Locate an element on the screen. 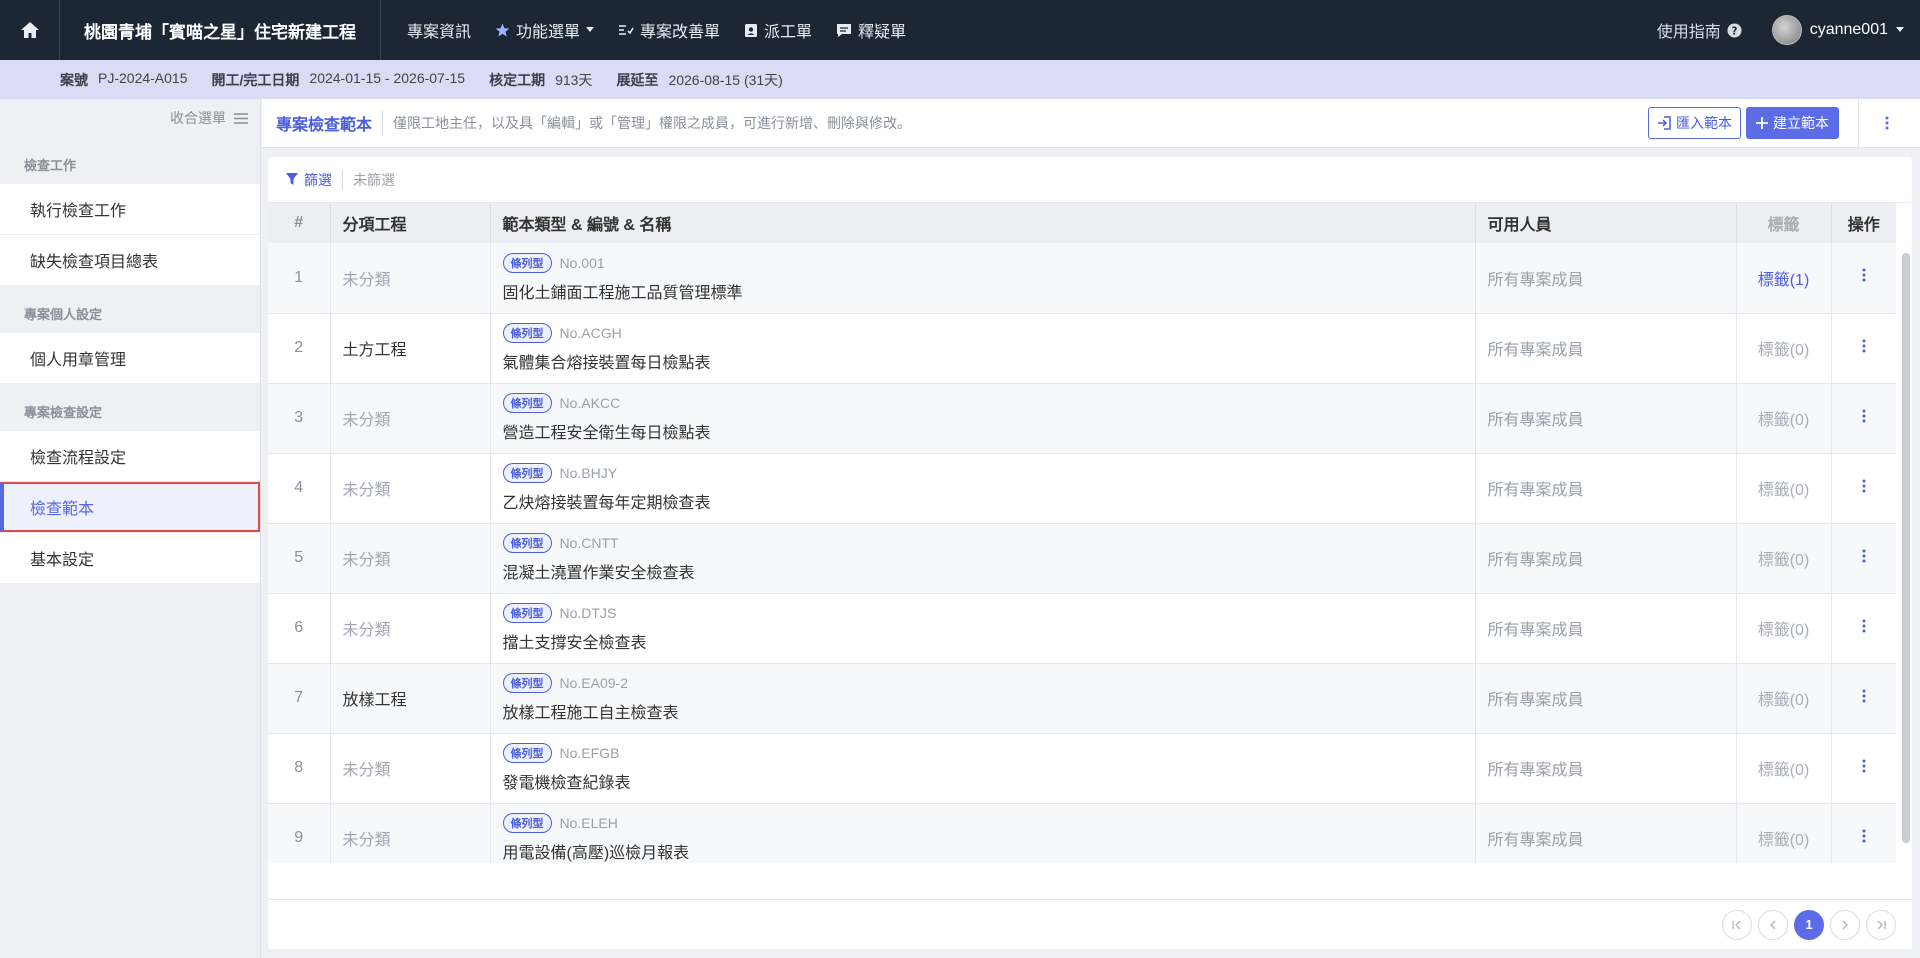 Image resolution: width=1920 pixels, height=958 pixels. template-name: 擋土支撐安全檢查表 is located at coordinates (574, 643).